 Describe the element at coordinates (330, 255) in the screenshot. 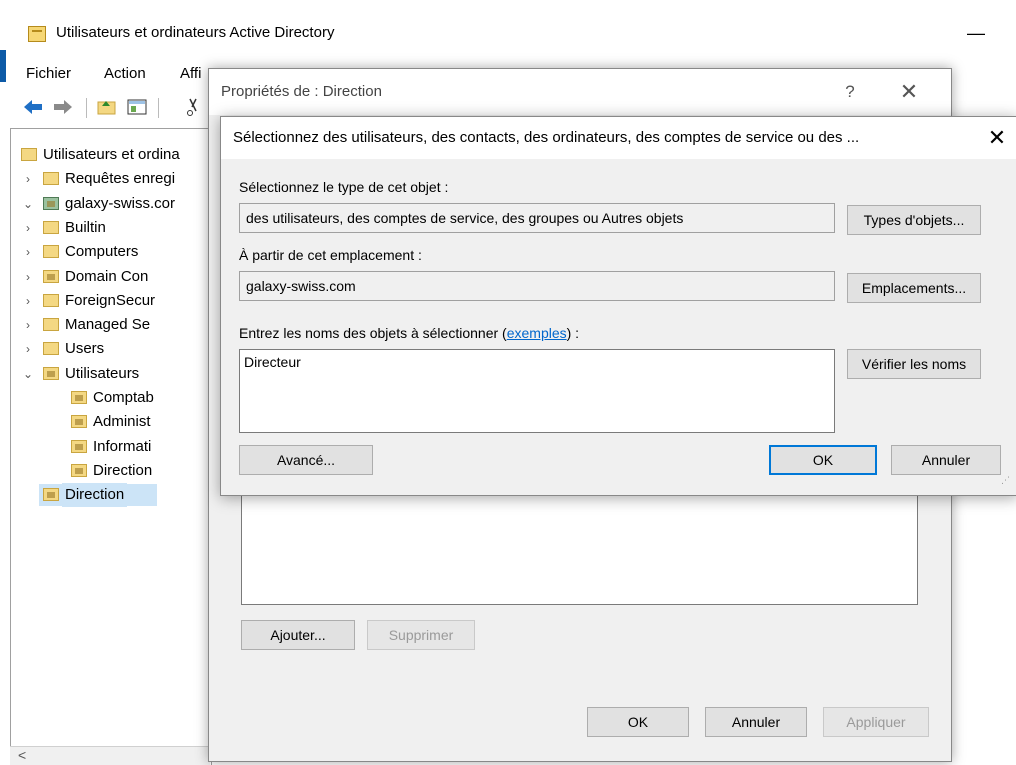

I see `location-label: À partir de cet emplacement :` at that location.